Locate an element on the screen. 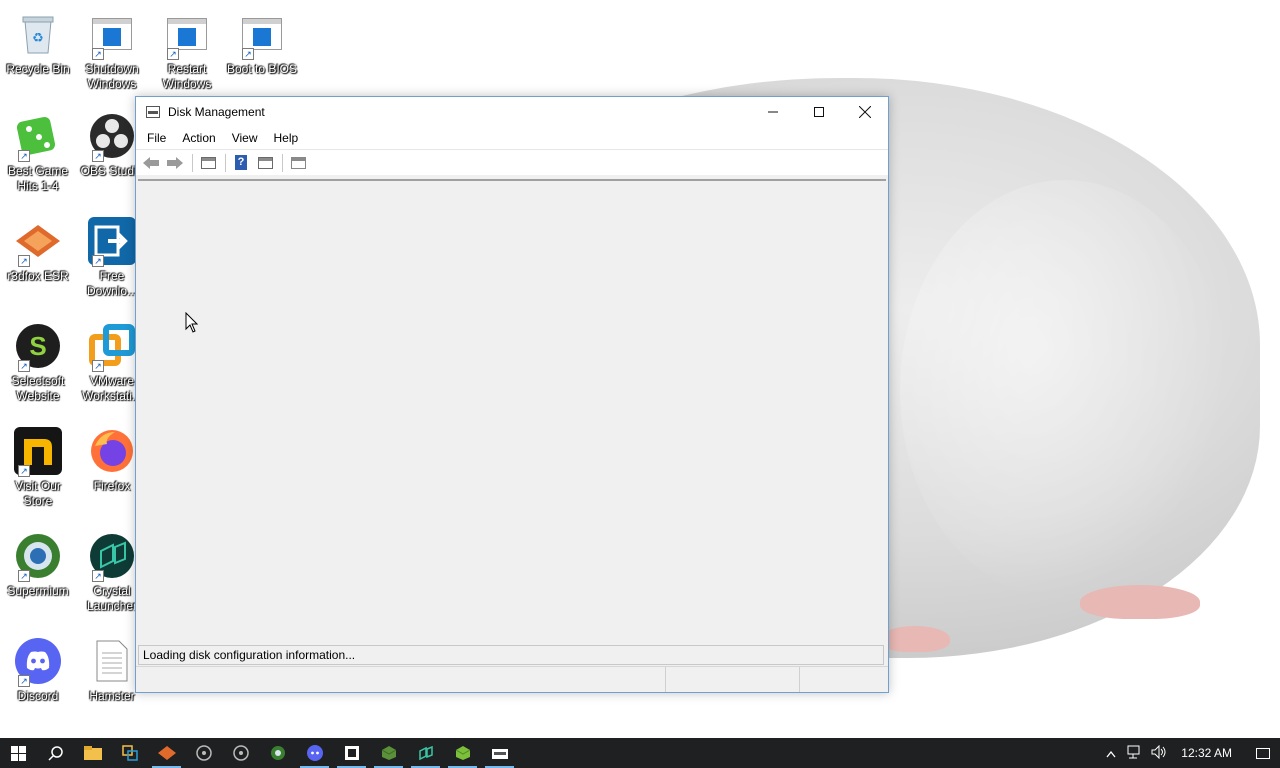 This screenshot has width=1280, height=768. help-button: ? is located at coordinates (241, 163).